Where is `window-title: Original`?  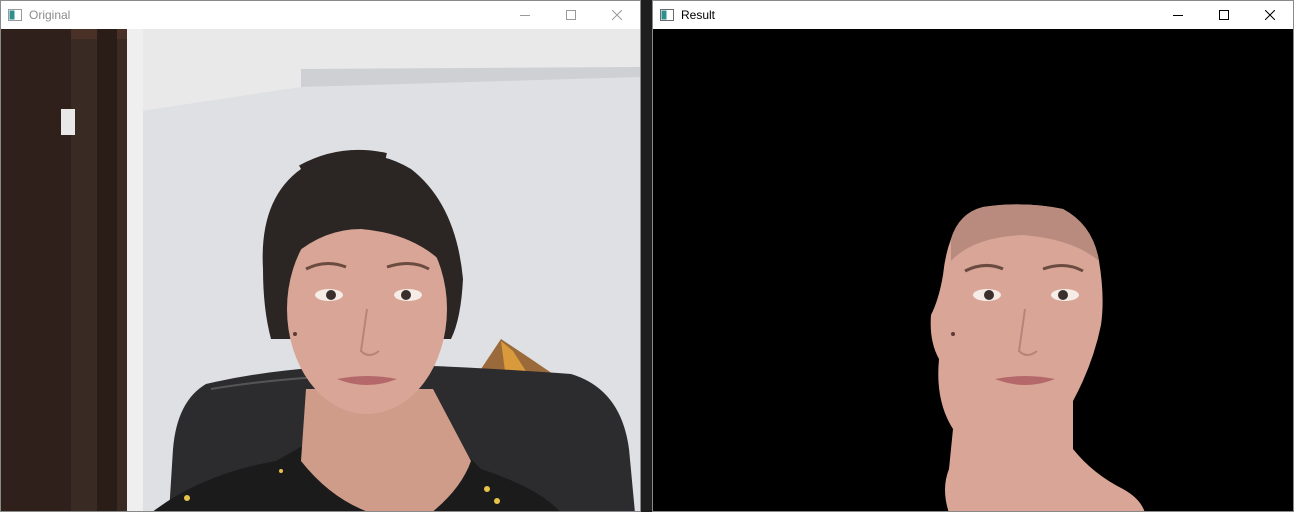
window-title: Original is located at coordinates (50, 15).